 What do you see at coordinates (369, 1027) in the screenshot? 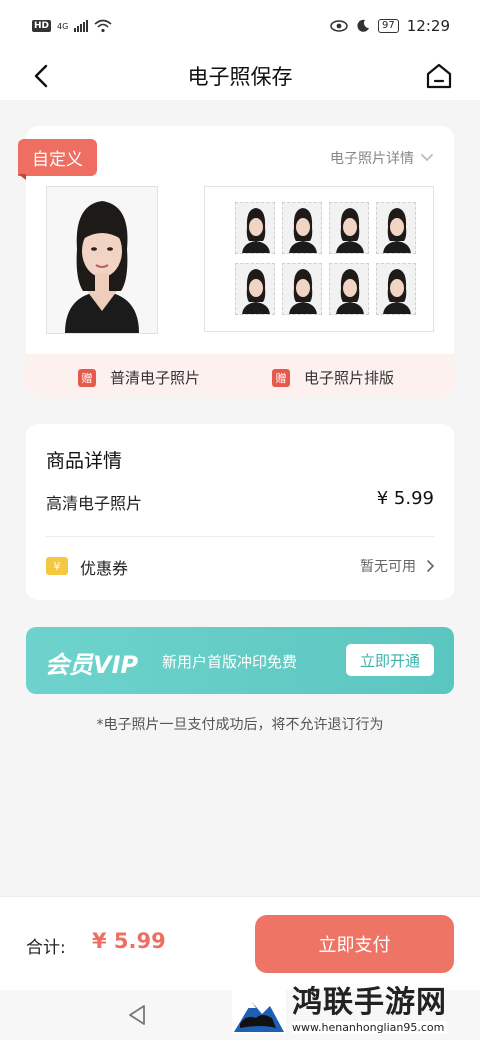
I see `watermark-url: www.henanhonglian95.com` at bounding box center [369, 1027].